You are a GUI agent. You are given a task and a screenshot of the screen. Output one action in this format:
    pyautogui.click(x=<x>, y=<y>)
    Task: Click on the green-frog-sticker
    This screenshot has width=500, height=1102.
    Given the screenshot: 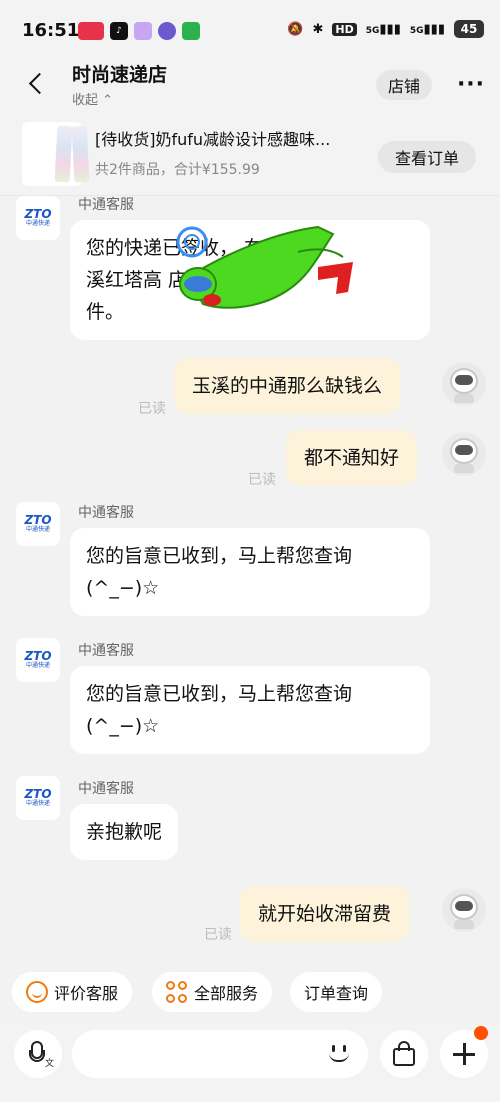 What is the action you would take?
    pyautogui.click(x=264, y=267)
    